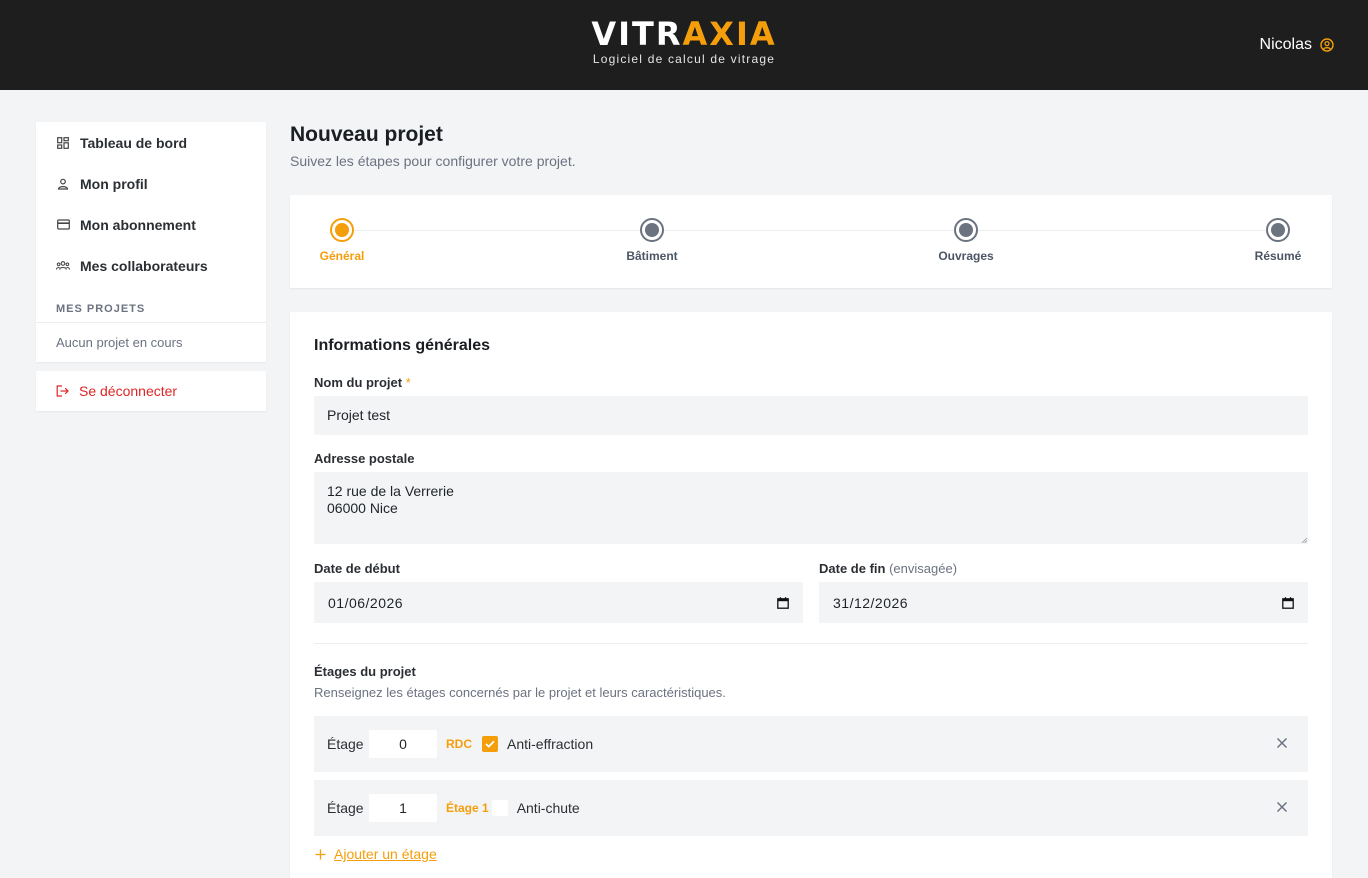  Describe the element at coordinates (63, 184) in the screenshot. I see `user-icon` at that location.